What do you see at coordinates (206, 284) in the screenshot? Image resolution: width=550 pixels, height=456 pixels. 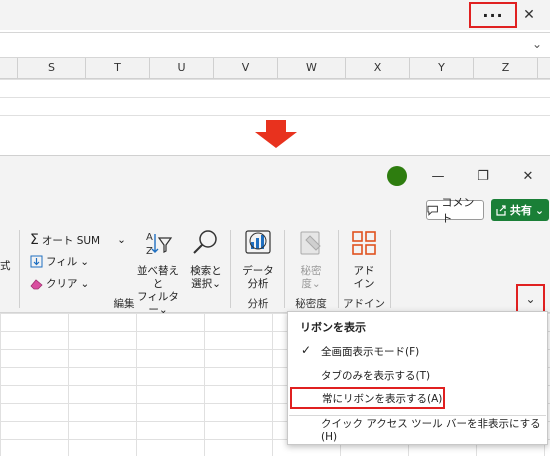 I see `find-select-label-2: 選択⌄` at bounding box center [206, 284].